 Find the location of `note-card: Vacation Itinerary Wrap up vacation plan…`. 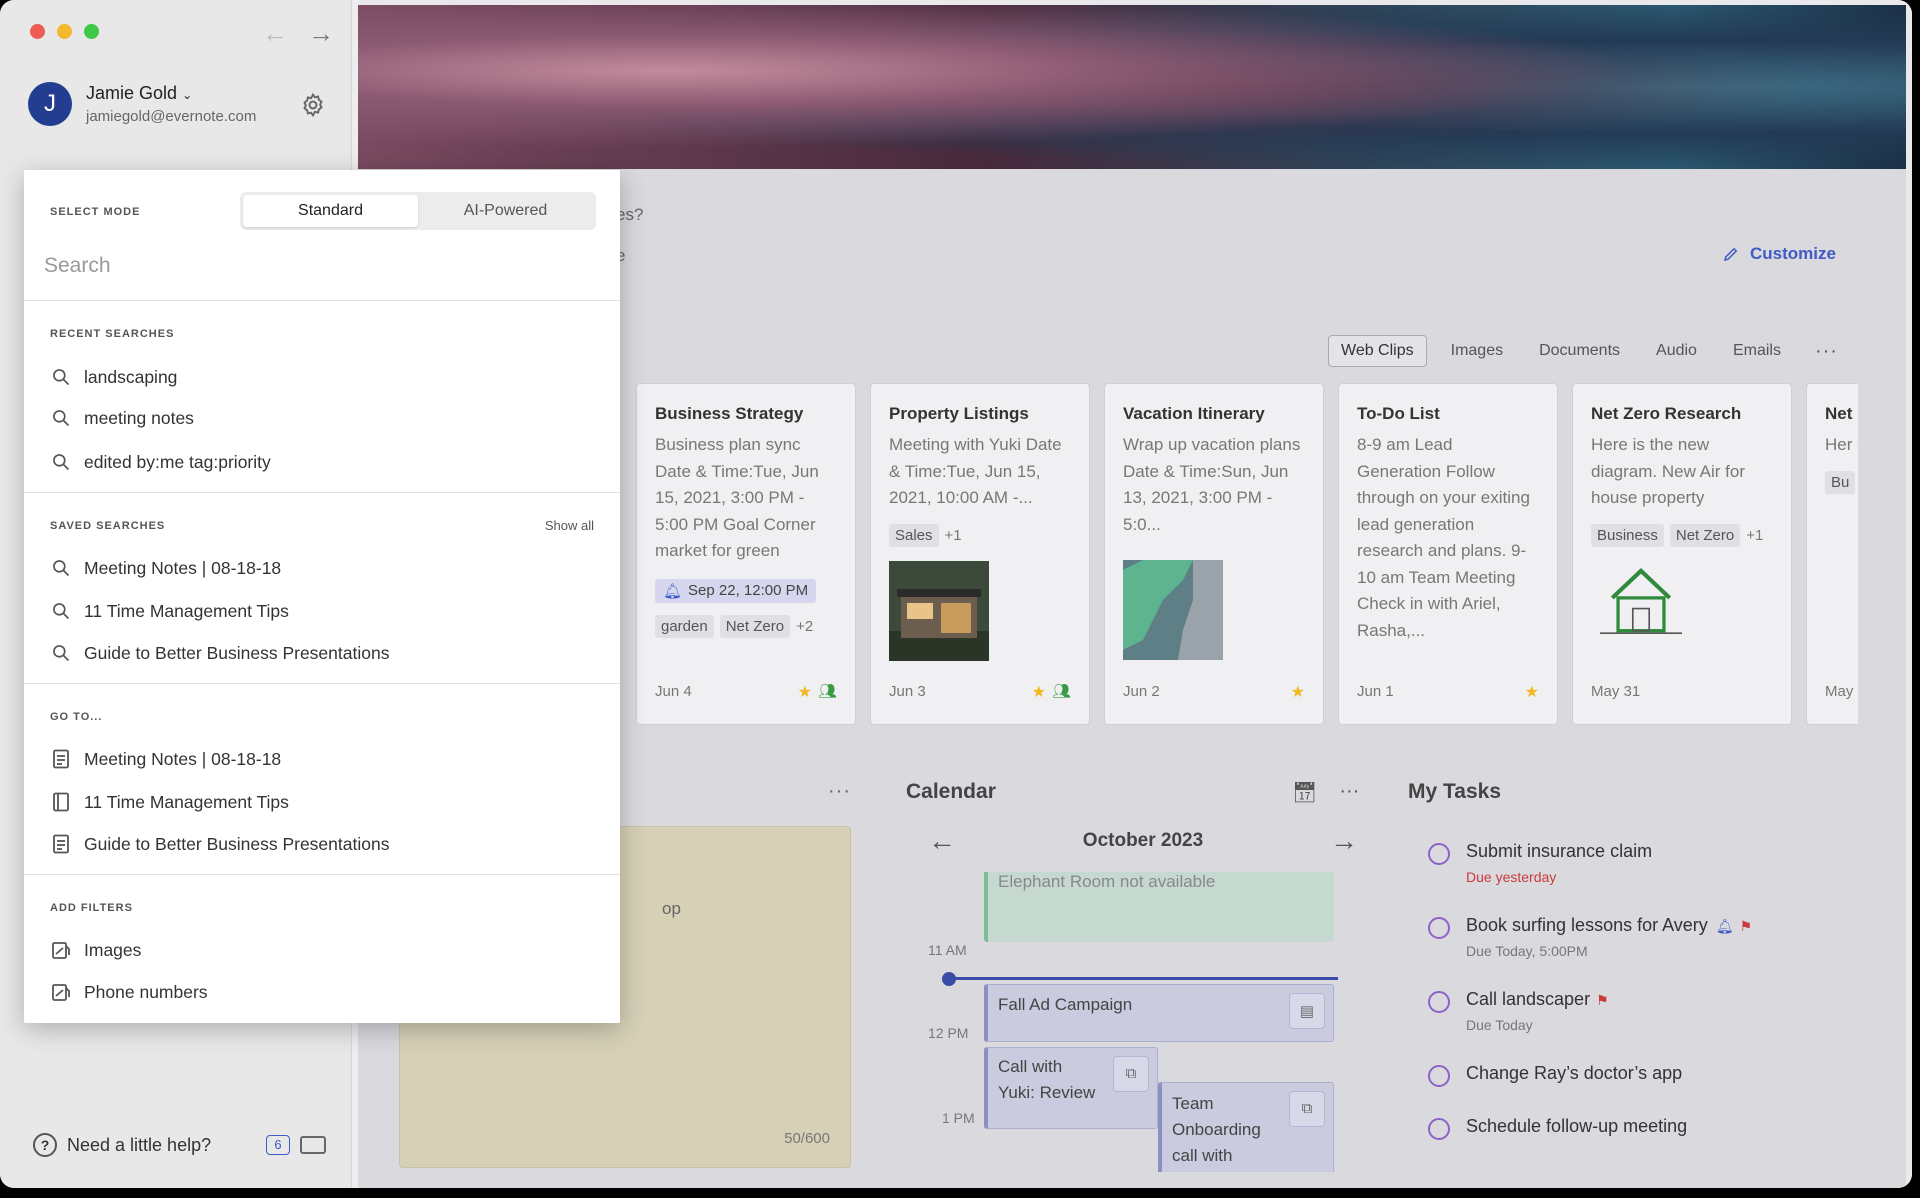

note-card: Vacation Itinerary Wrap up vacation plan… is located at coordinates (1214, 554).